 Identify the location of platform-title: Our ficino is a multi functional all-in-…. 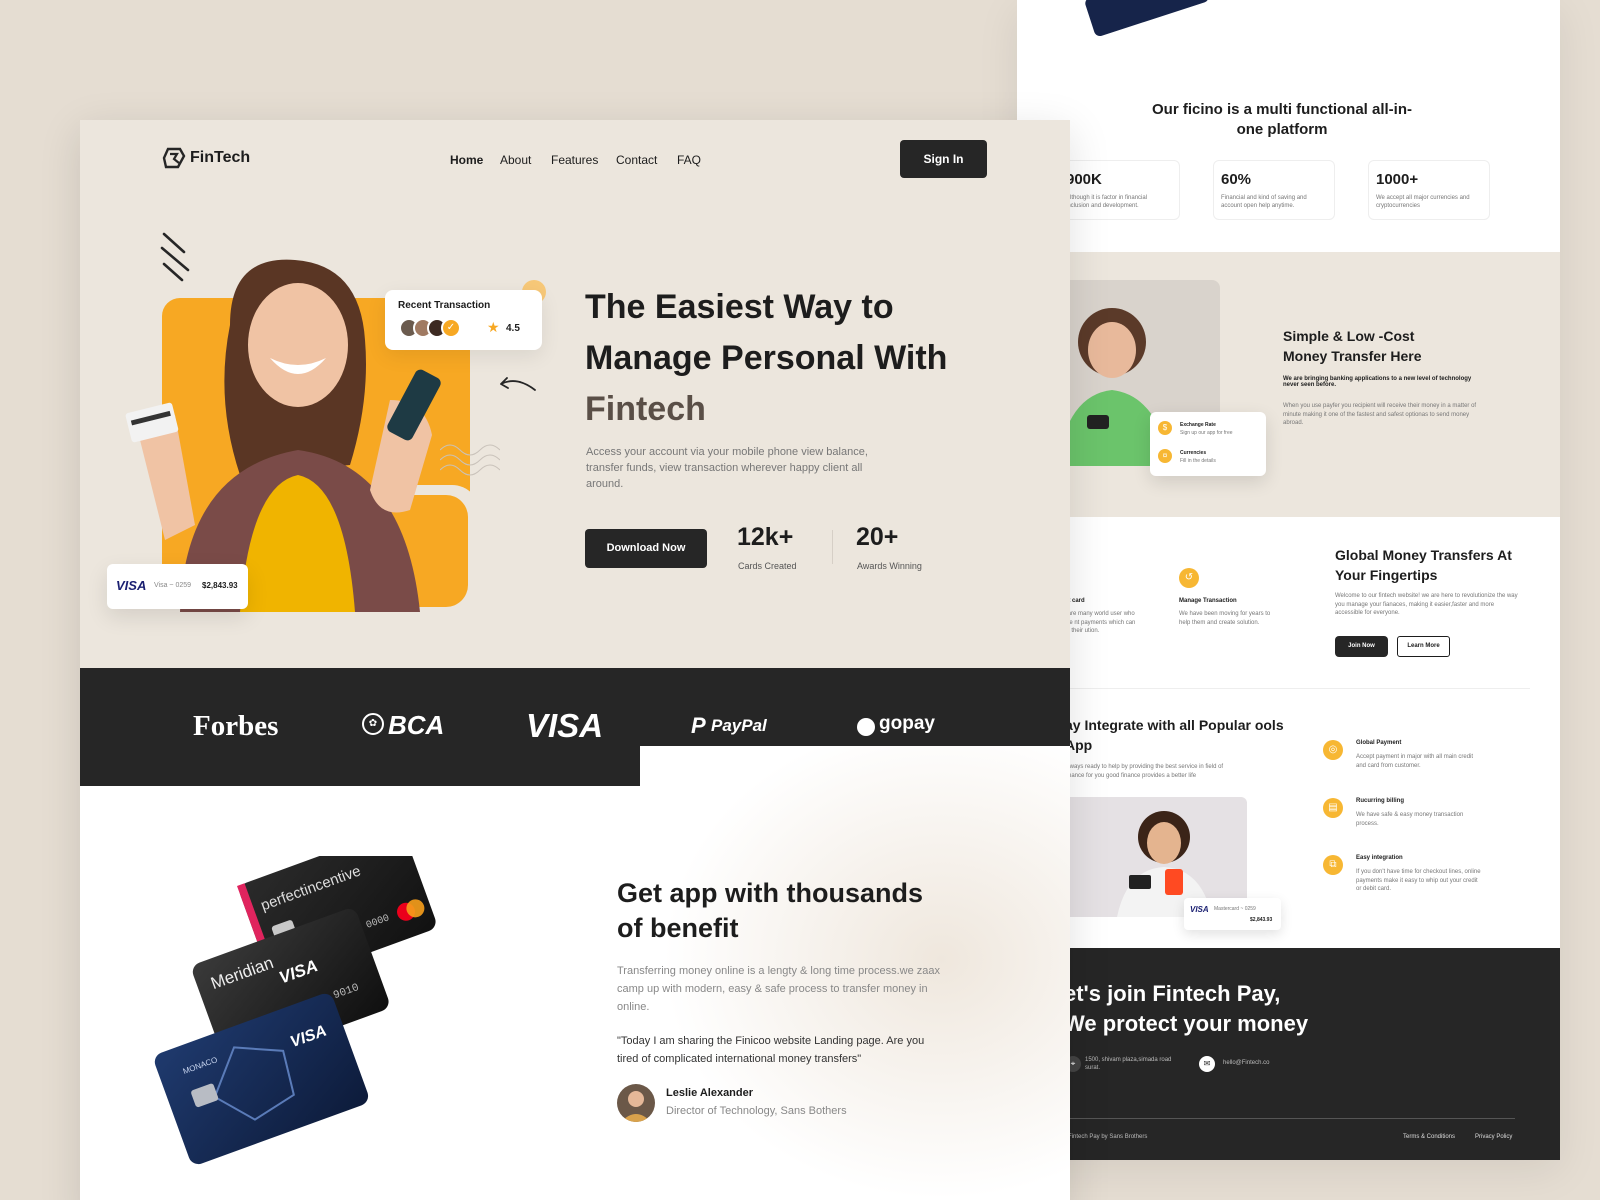
(1281, 120).